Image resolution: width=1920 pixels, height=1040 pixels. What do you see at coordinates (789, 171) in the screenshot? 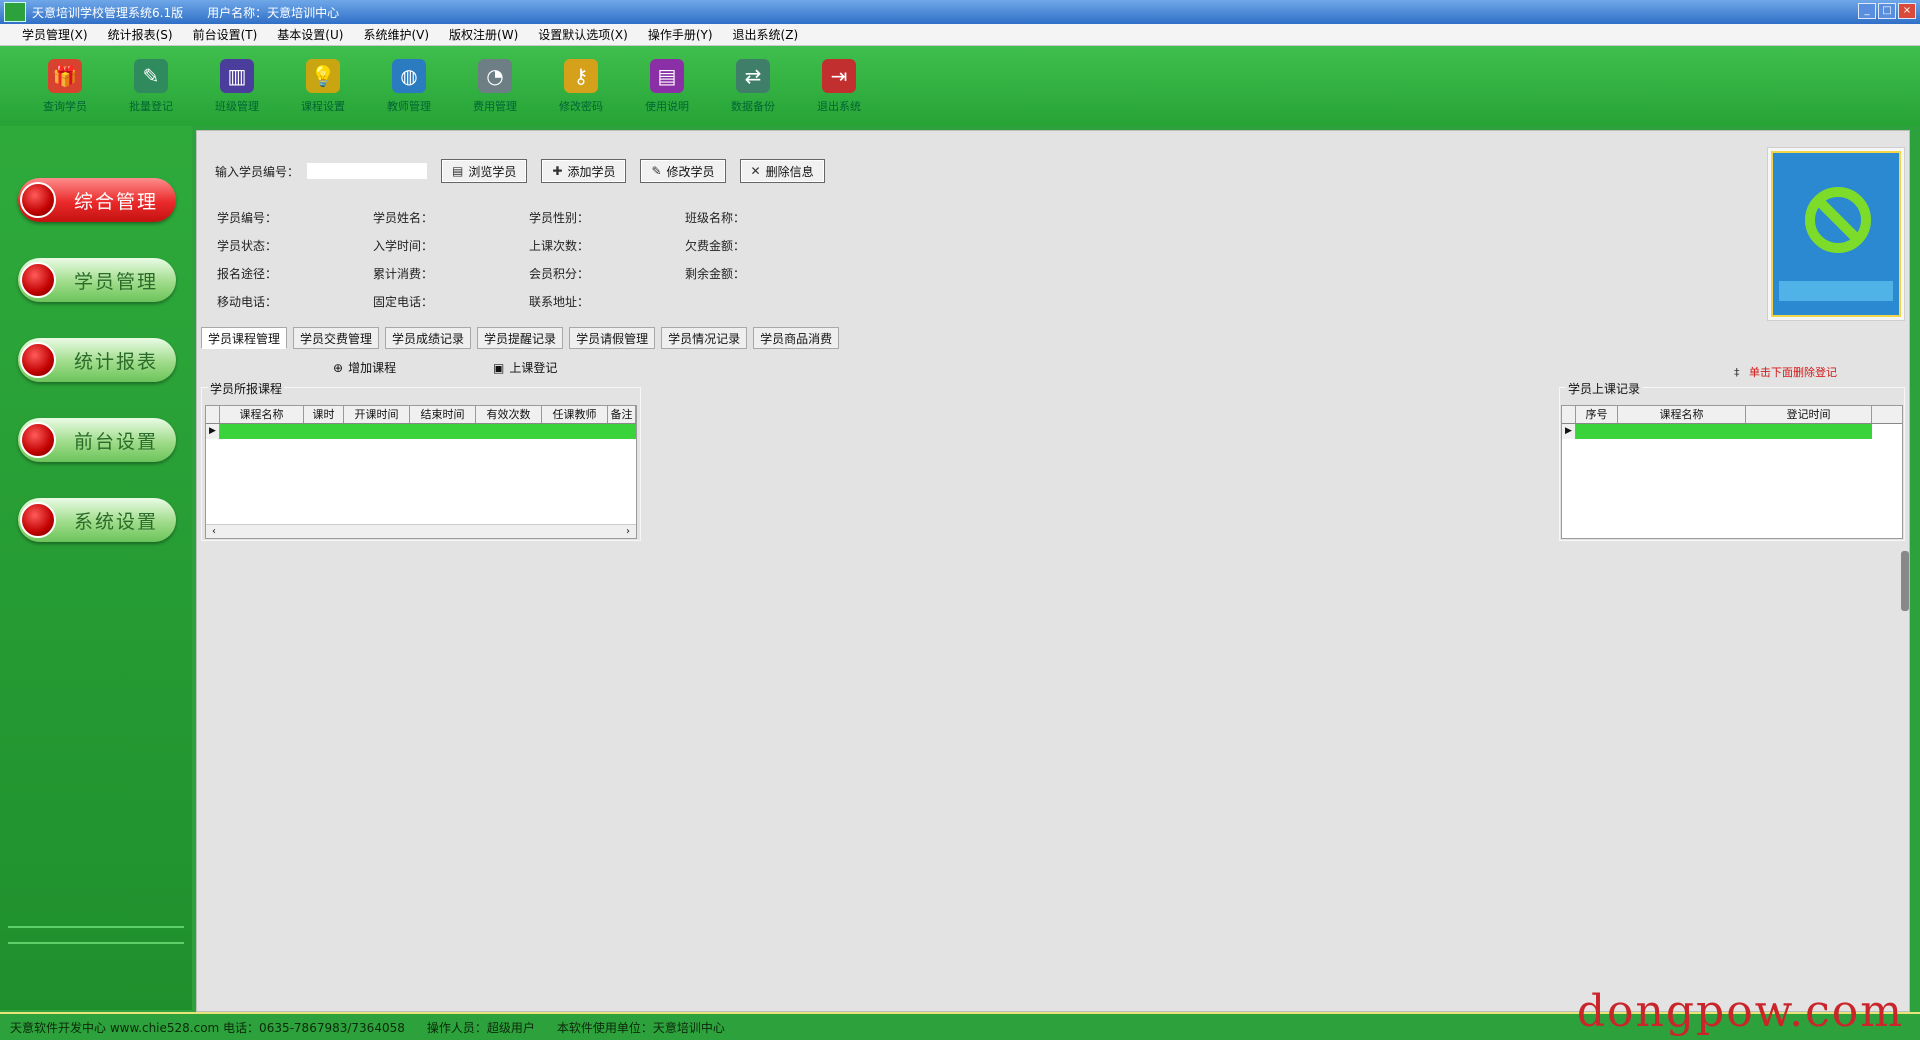
I see `delete-info-label: 删除信息` at bounding box center [789, 171].